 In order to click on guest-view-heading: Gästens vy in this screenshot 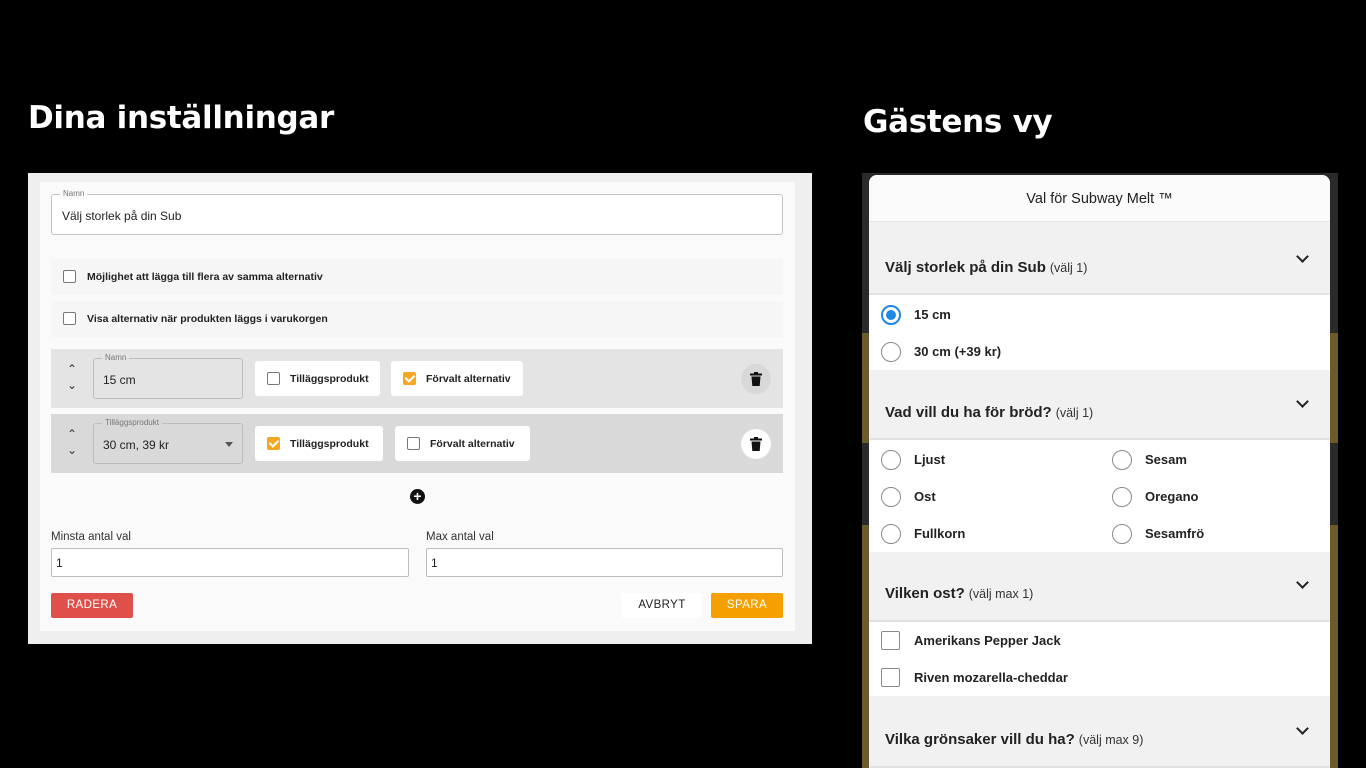, I will do `click(958, 122)`.